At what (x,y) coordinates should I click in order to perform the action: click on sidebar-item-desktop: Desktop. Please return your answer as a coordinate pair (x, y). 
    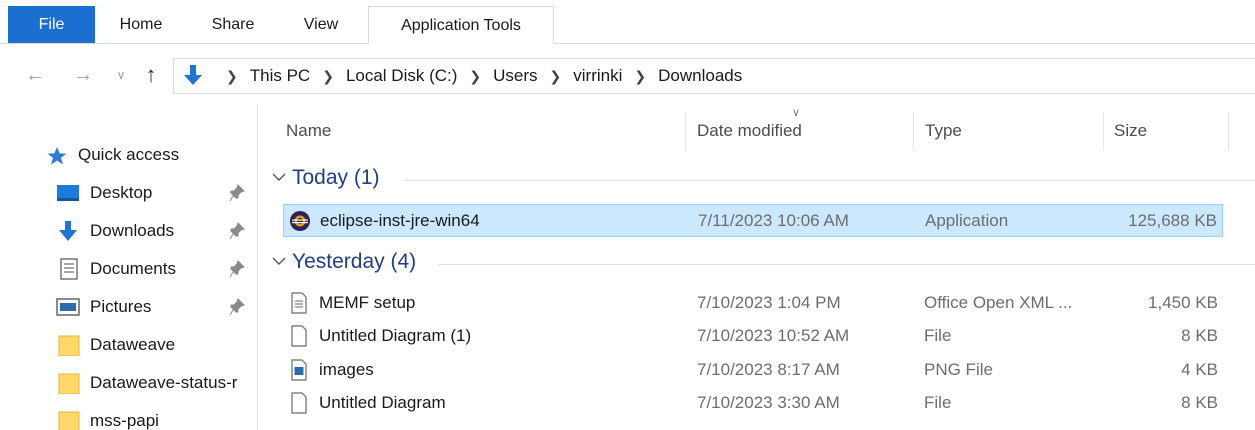
    Looking at the image, I should click on (129, 193).